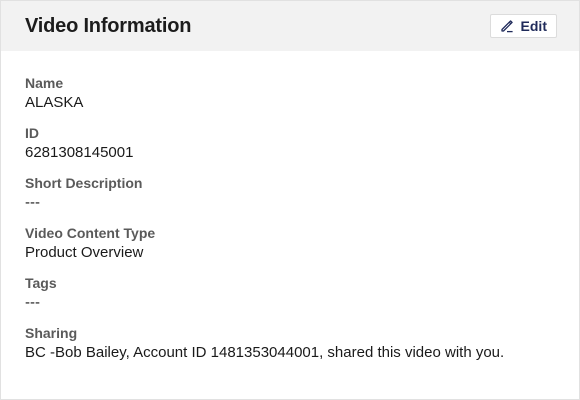 The height and width of the screenshot is (400, 580). Describe the element at coordinates (41, 283) in the screenshot. I see `field-label: Tags` at that location.